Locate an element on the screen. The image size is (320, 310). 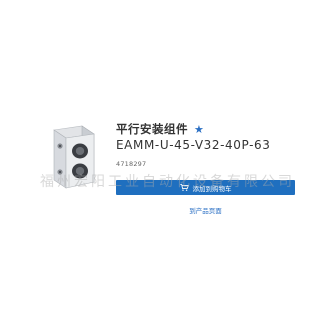
product-name: 平行安装组件 is located at coordinates (152, 129).